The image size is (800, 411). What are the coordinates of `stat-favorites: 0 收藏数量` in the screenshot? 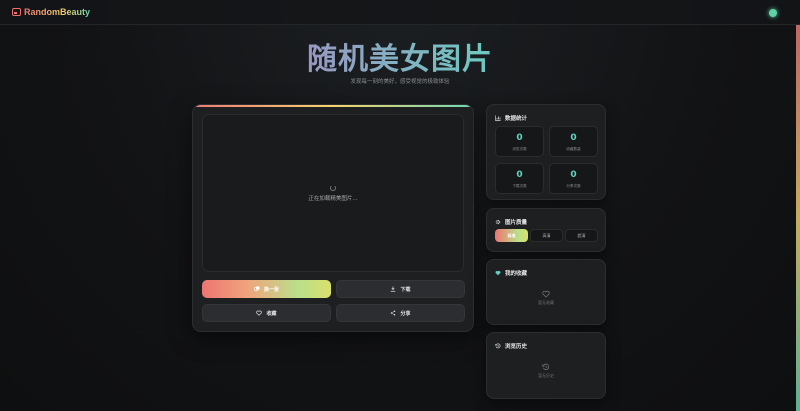 It's located at (573, 141).